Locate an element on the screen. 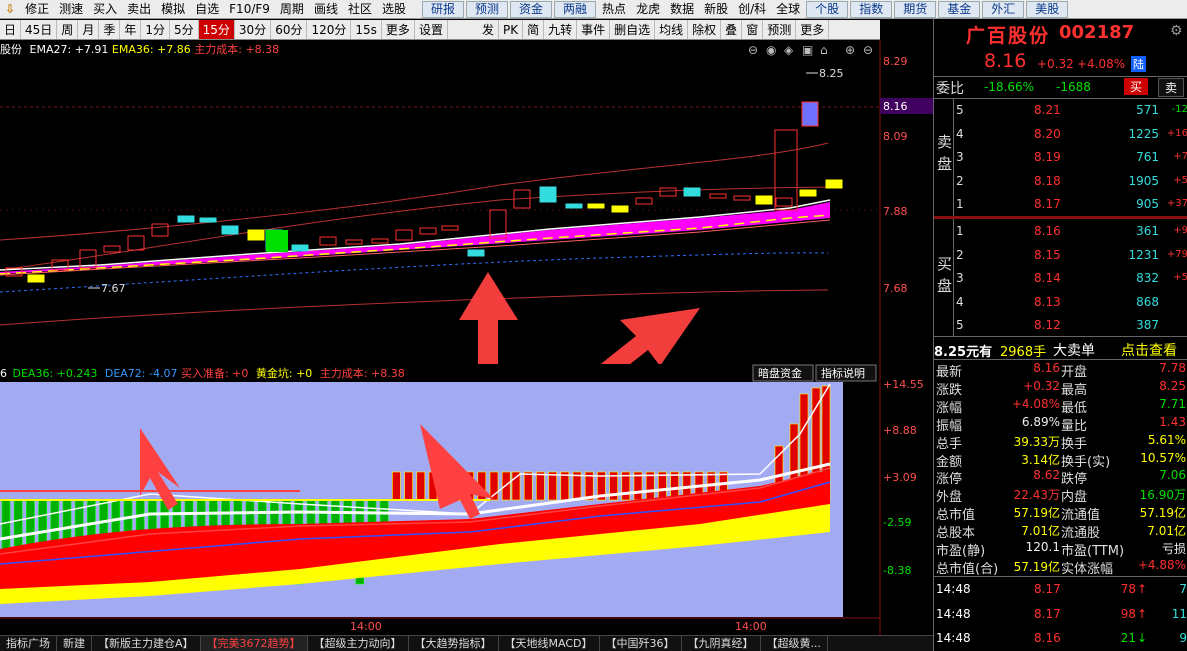 This screenshot has width=1187, height=651. chart-tool: 更多 is located at coordinates (813, 29).